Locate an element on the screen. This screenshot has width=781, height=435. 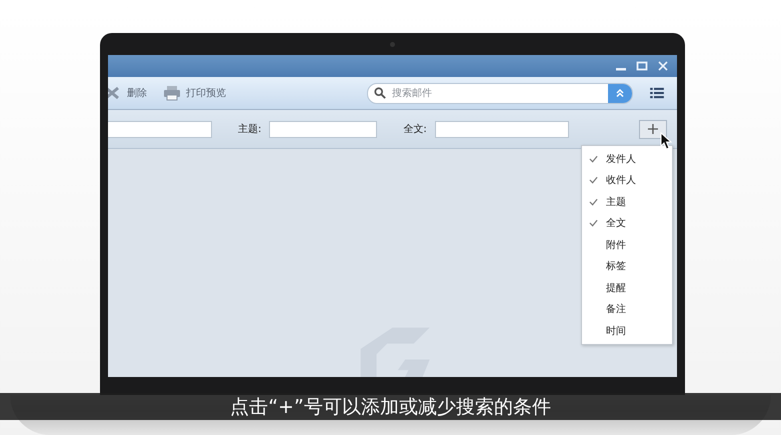
menu-item: 时间 is located at coordinates (627, 331).